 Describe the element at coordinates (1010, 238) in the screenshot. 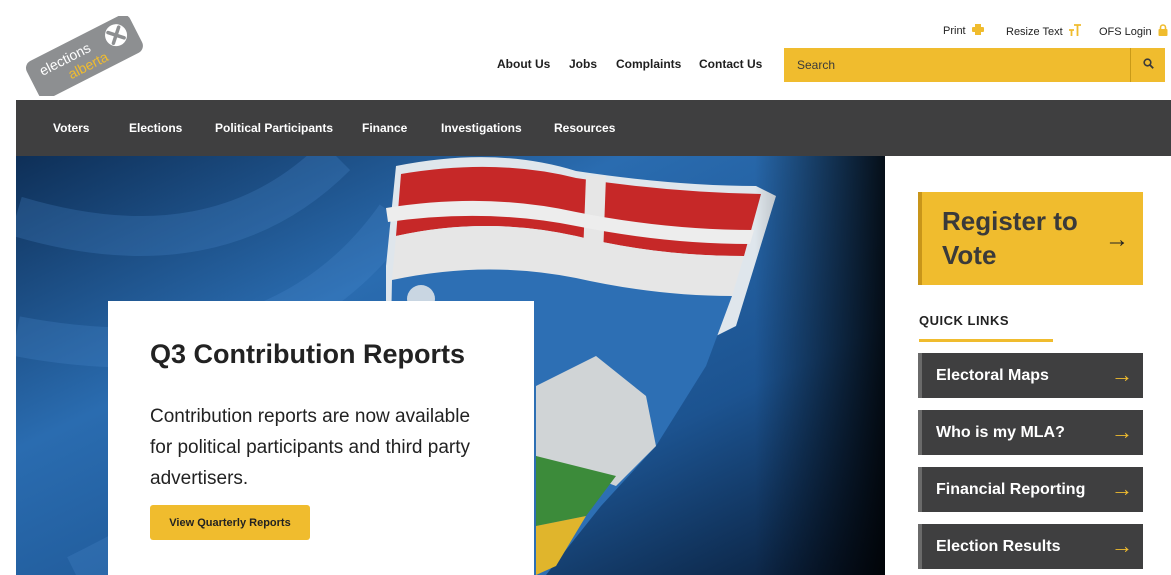

I see `register-label: Register to Vote` at that location.